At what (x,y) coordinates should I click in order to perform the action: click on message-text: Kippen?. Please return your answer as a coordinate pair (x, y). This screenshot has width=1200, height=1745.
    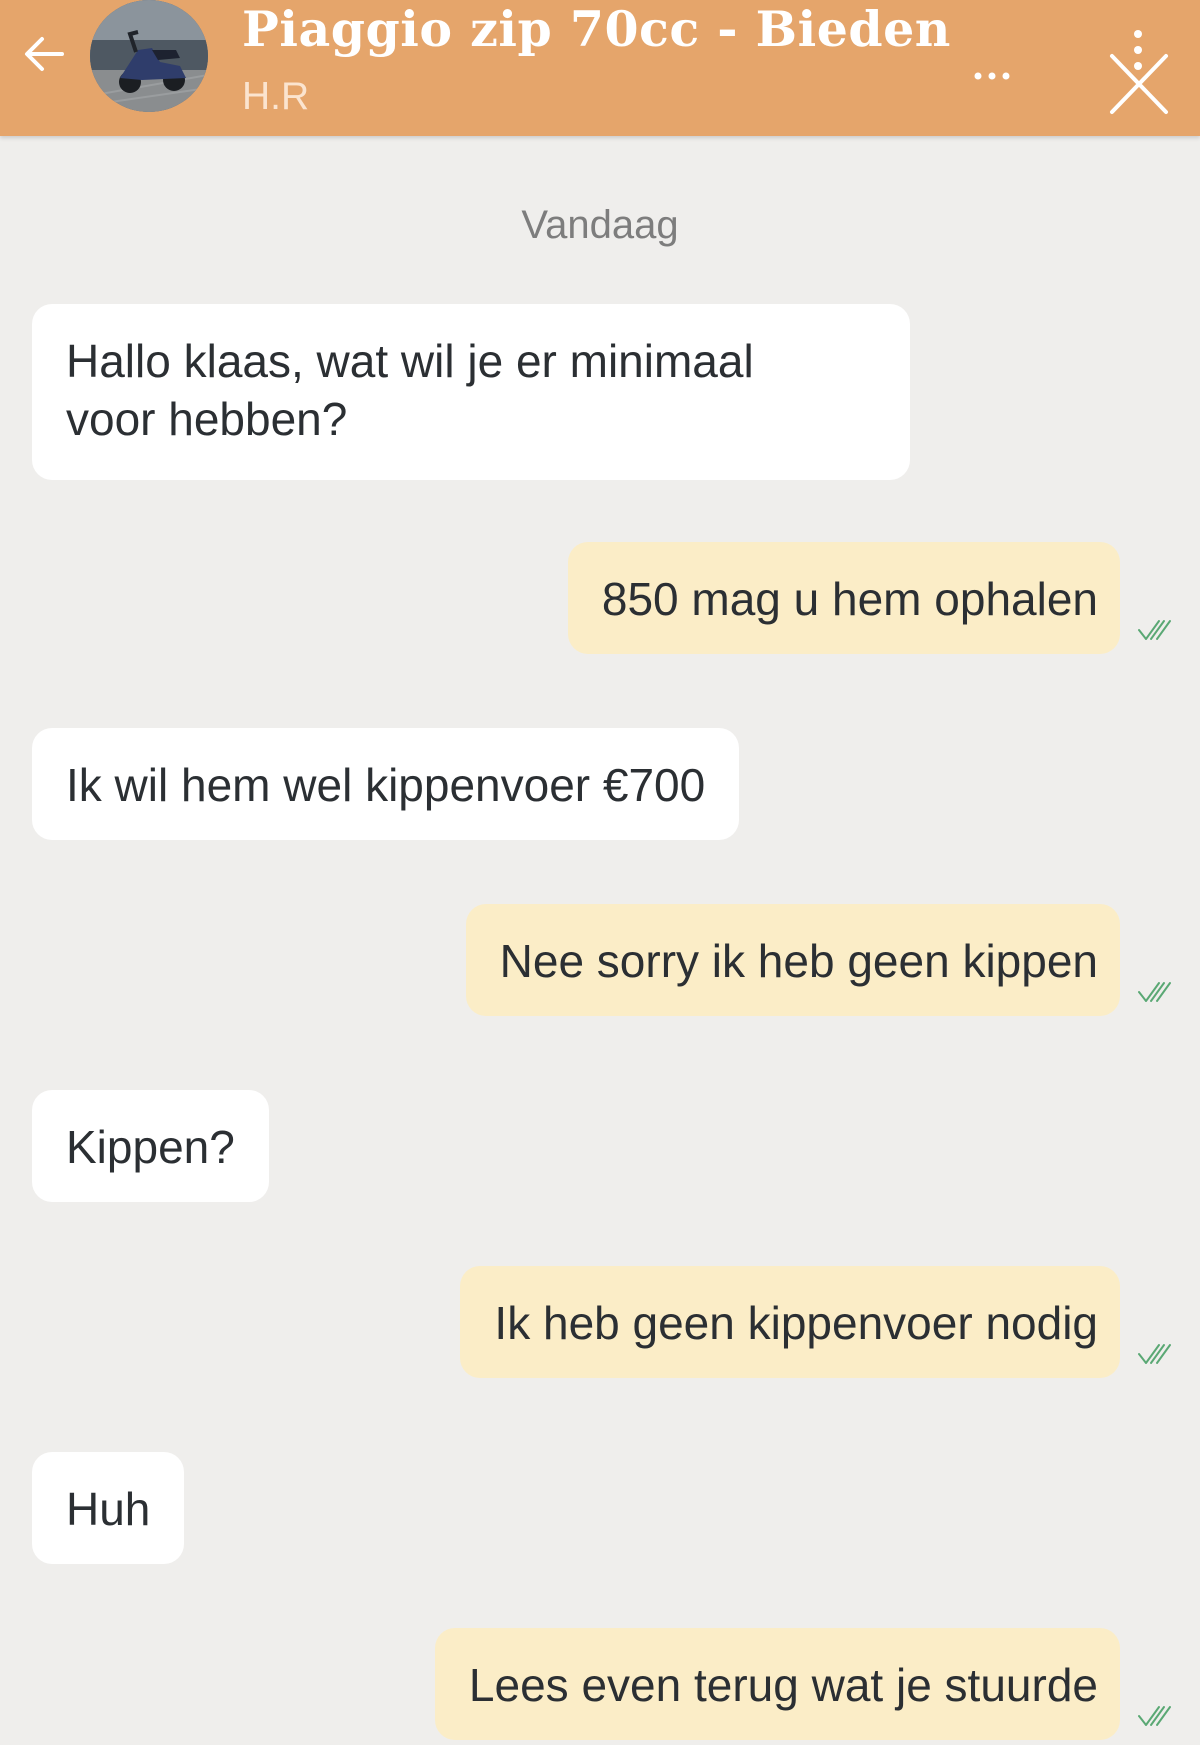
    Looking at the image, I should click on (150, 1147).